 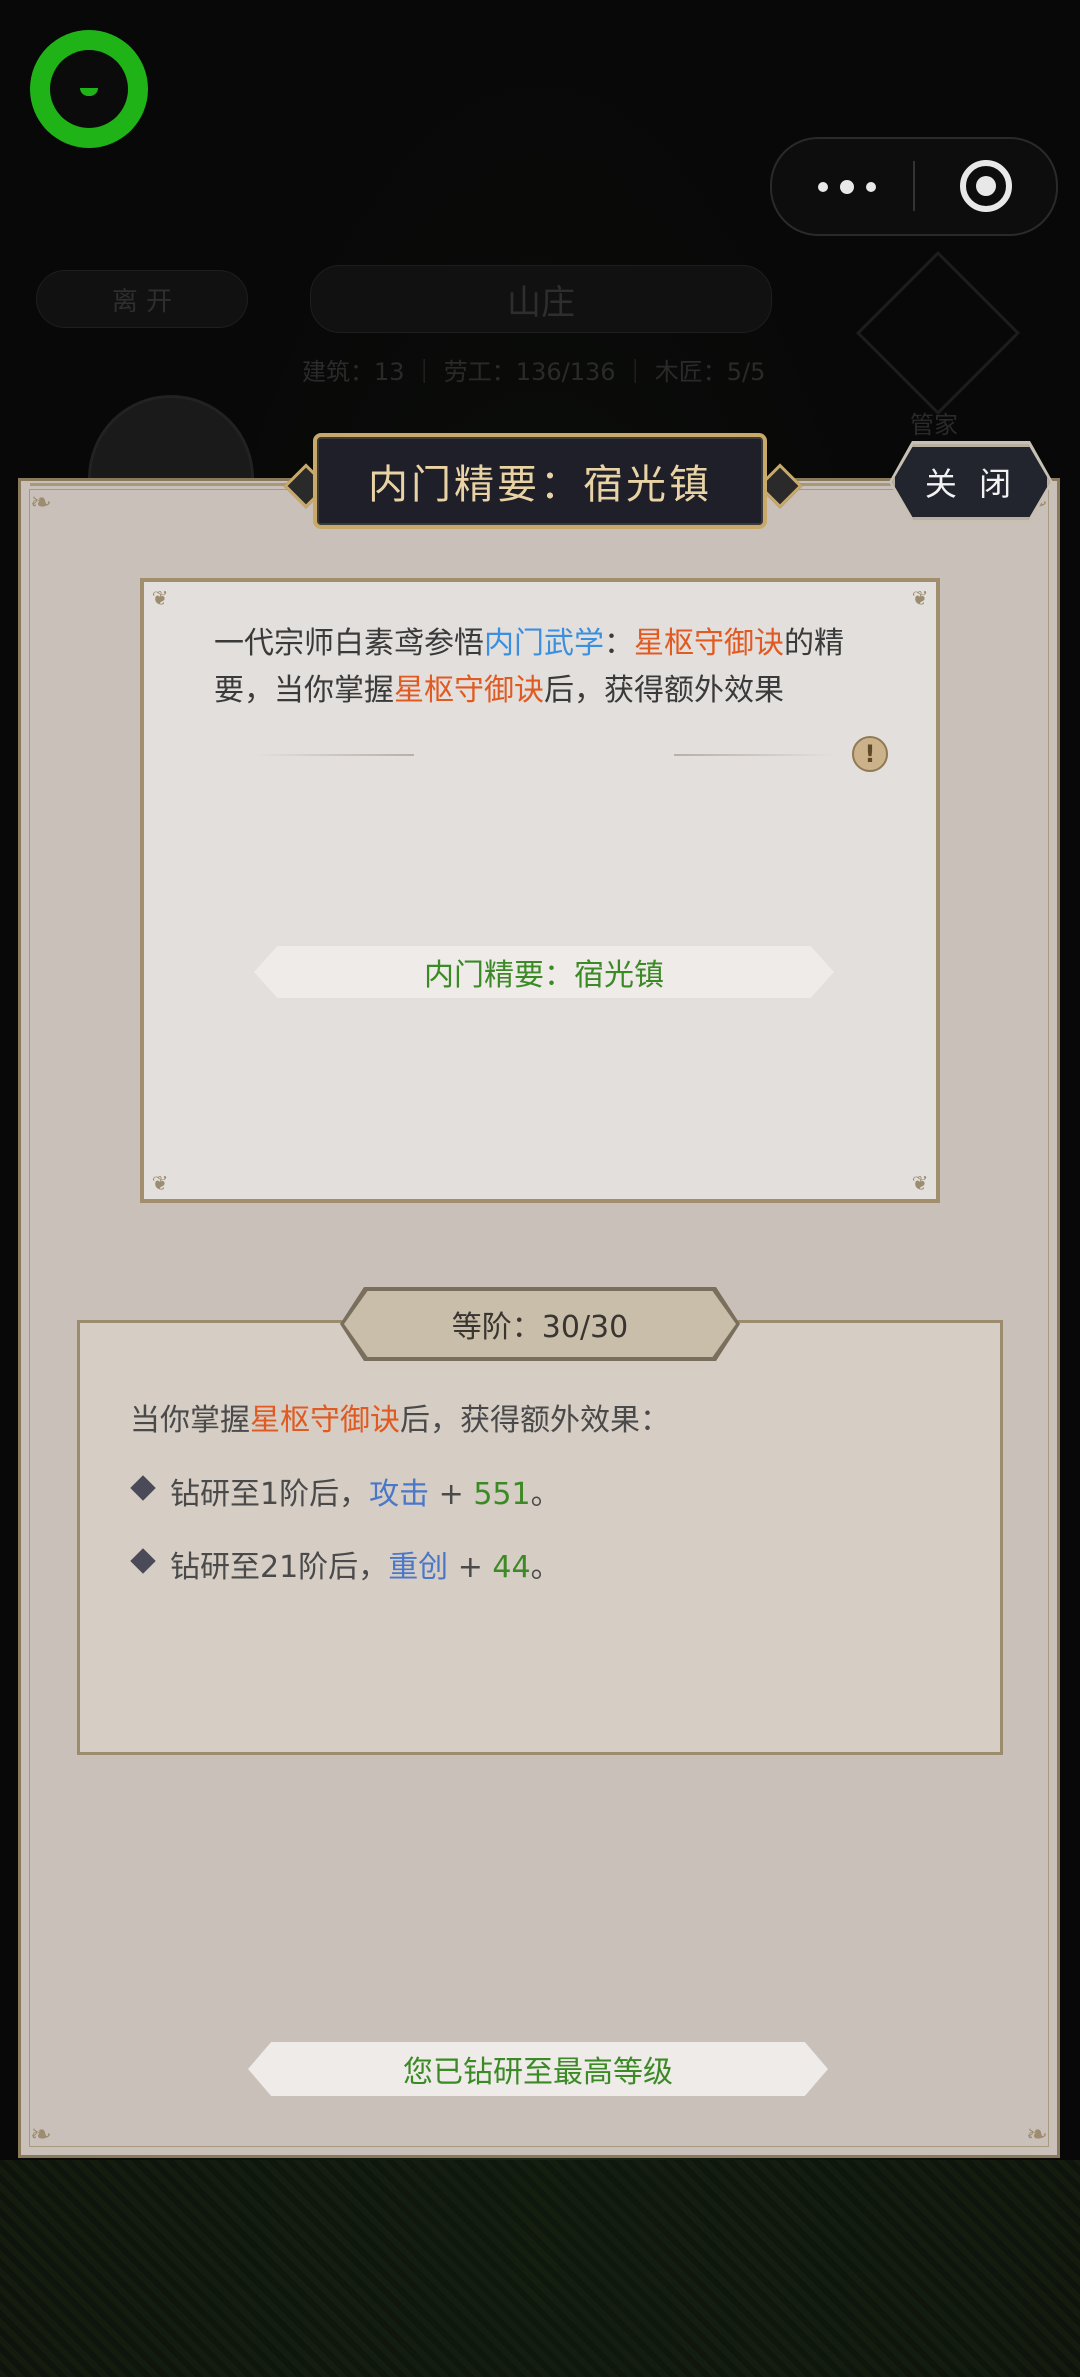 I want to click on capsule-menu, so click(x=914, y=186).